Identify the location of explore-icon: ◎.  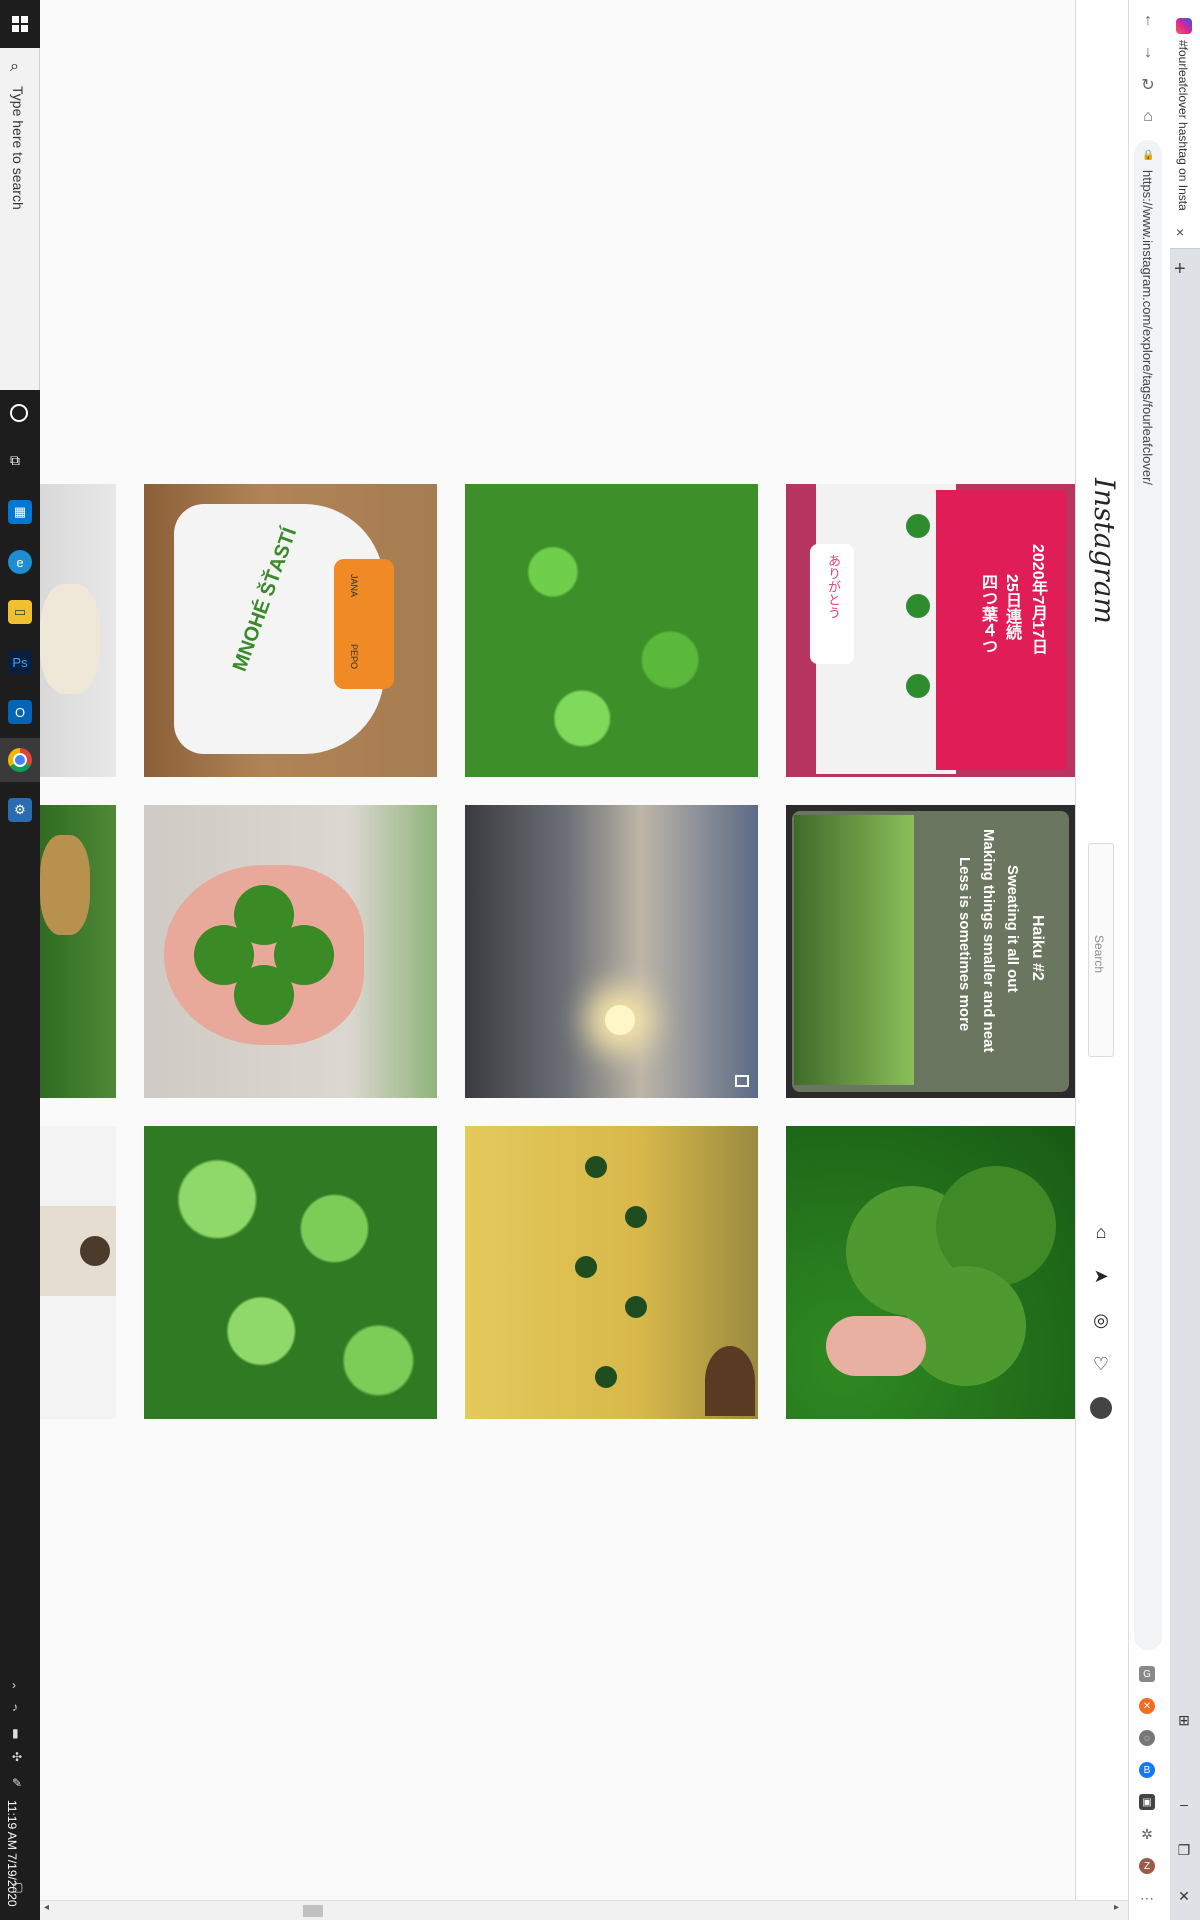
(1101, 1320).